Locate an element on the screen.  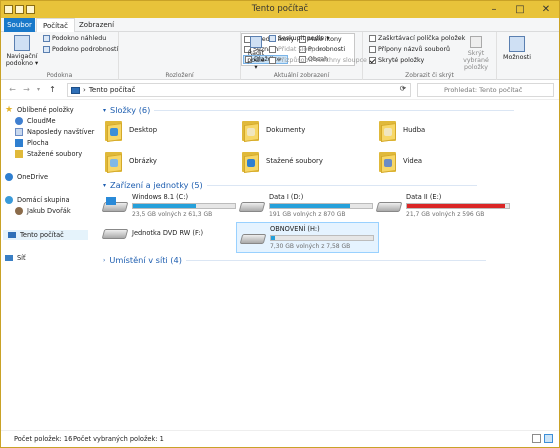
downloads-folder-icon is located at coordinates (250, 161).